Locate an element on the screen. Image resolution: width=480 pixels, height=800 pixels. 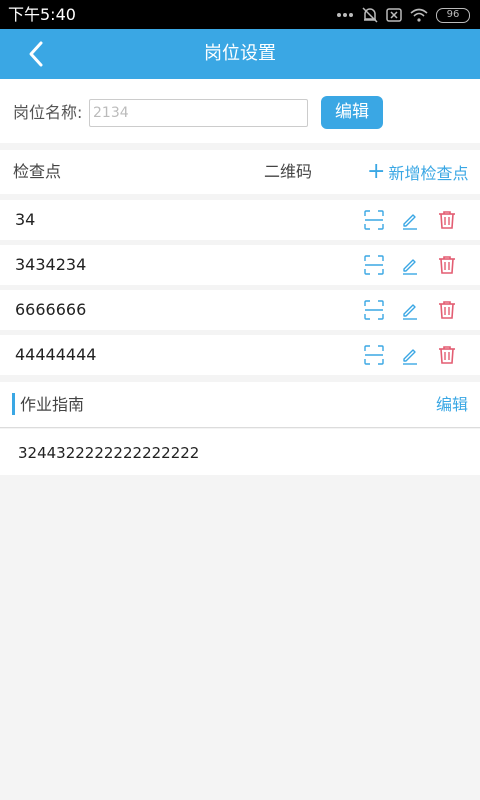
status-time: 下午5:40 is located at coordinates (42, 14).